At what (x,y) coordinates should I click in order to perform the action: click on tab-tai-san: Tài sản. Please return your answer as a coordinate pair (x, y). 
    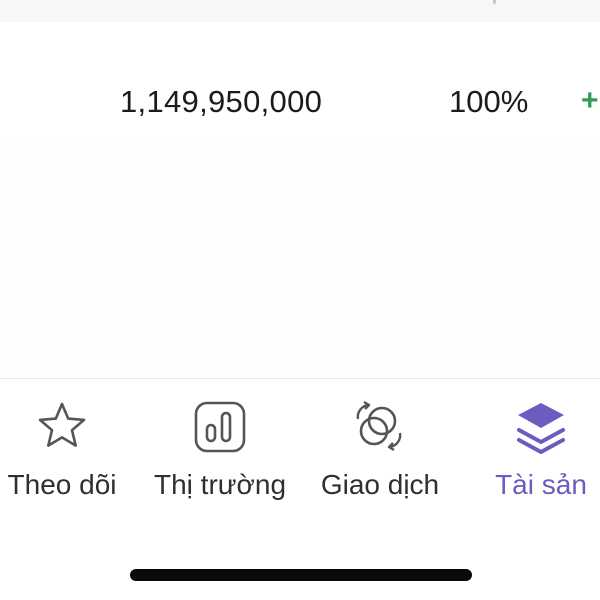
    Looking at the image, I should click on (541, 444).